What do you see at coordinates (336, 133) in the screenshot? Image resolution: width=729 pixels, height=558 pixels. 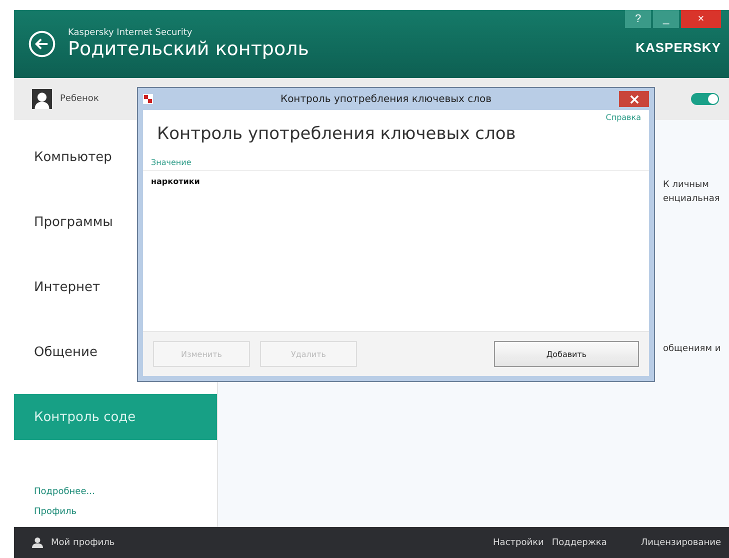 I see `dialog-heading: Контроль употребления ключевых слов` at bounding box center [336, 133].